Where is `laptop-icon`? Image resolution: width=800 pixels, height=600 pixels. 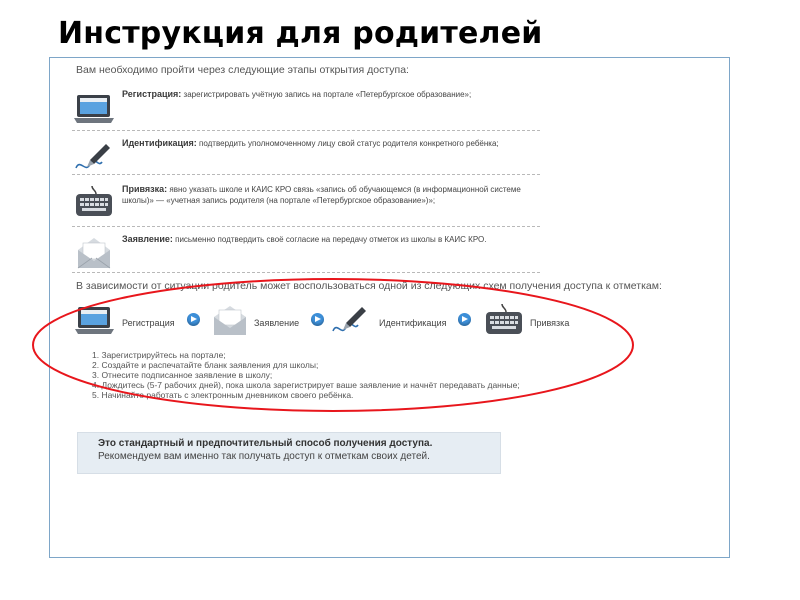 laptop-icon is located at coordinates (94, 109).